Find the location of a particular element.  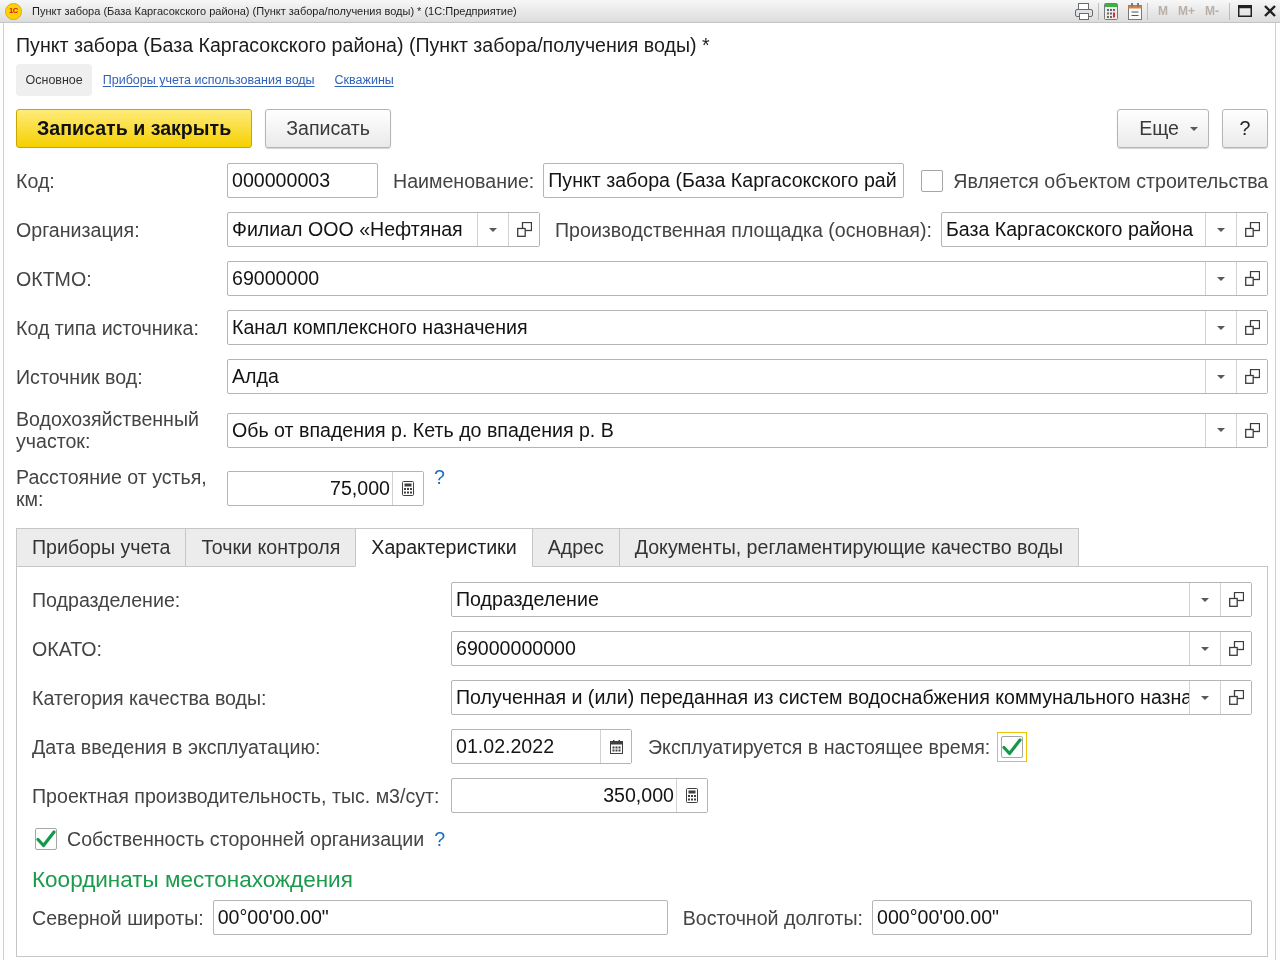

section-title: Координаты местонахождения is located at coordinates (193, 880).